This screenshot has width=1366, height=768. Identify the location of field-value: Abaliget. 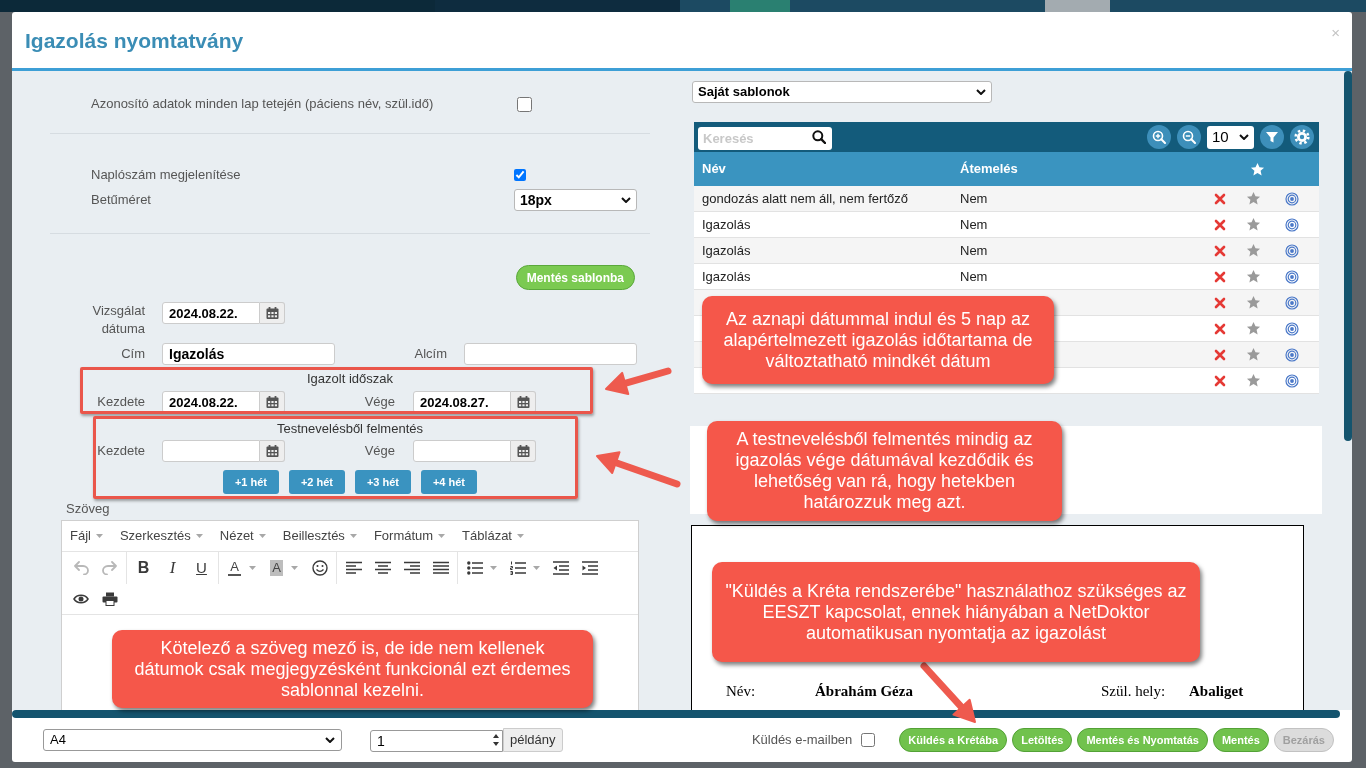
(1216, 691).